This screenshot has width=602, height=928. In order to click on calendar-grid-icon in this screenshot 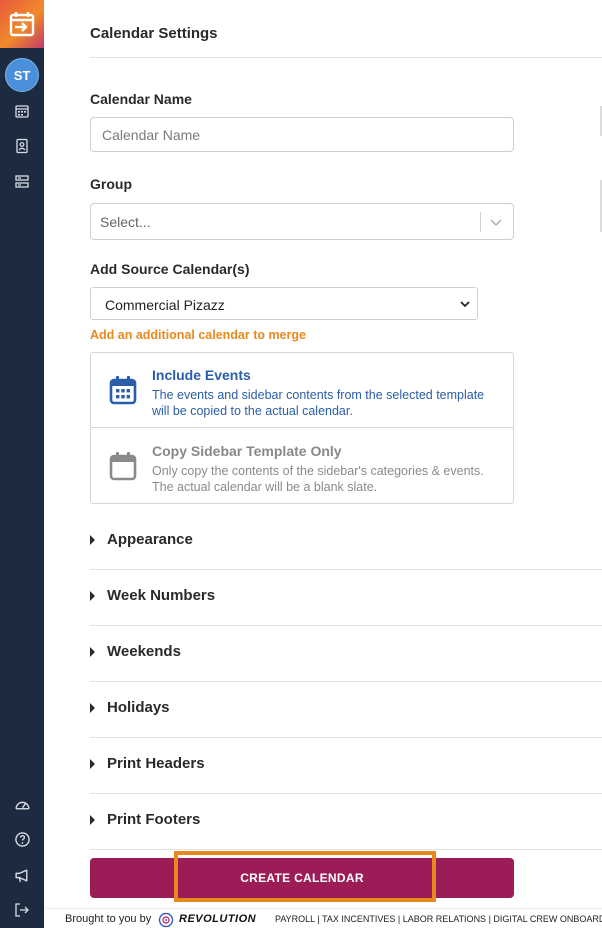, I will do `click(123, 390)`.